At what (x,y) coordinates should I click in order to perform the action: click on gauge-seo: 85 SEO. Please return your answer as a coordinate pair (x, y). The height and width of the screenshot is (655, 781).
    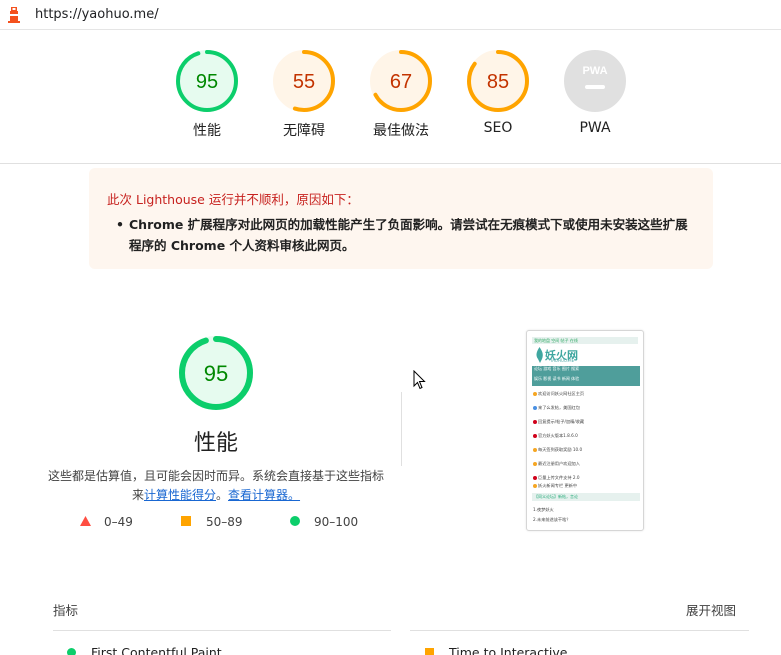
    Looking at the image, I should click on (498, 92).